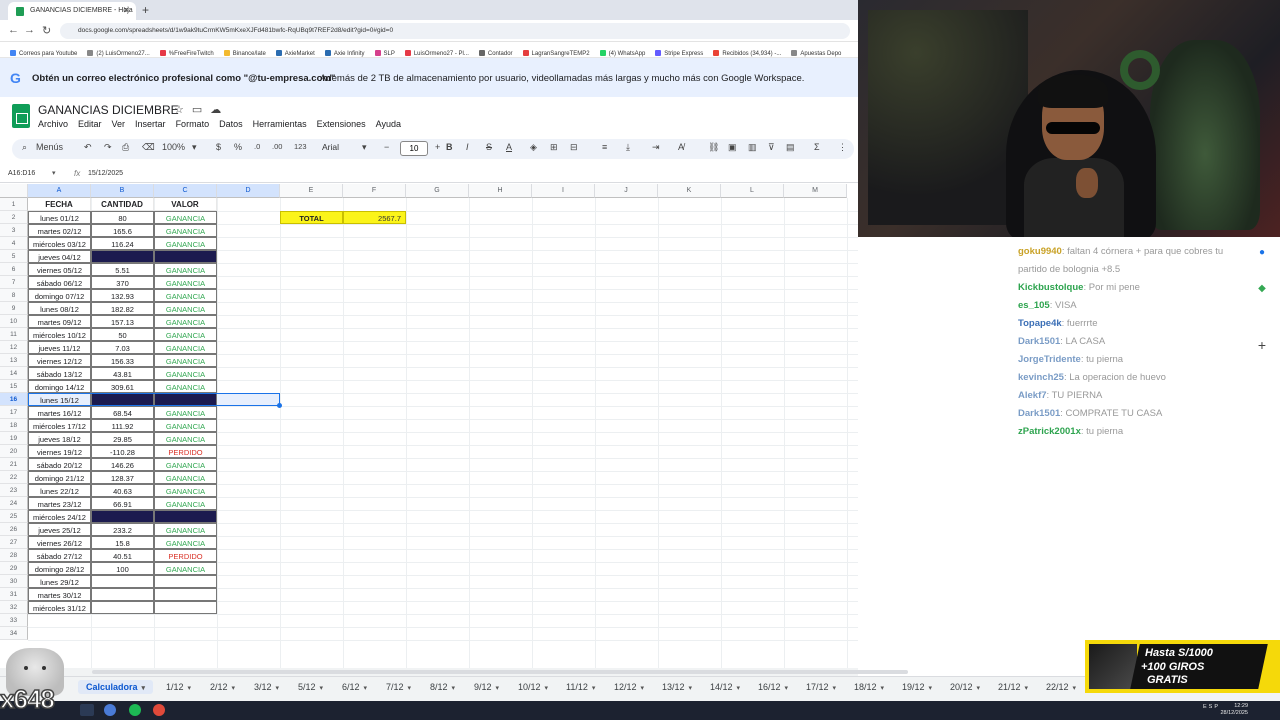 This screenshot has height=720, width=1280. What do you see at coordinates (122, 438) in the screenshot?
I see `amount-cell: 29.85` at bounding box center [122, 438].